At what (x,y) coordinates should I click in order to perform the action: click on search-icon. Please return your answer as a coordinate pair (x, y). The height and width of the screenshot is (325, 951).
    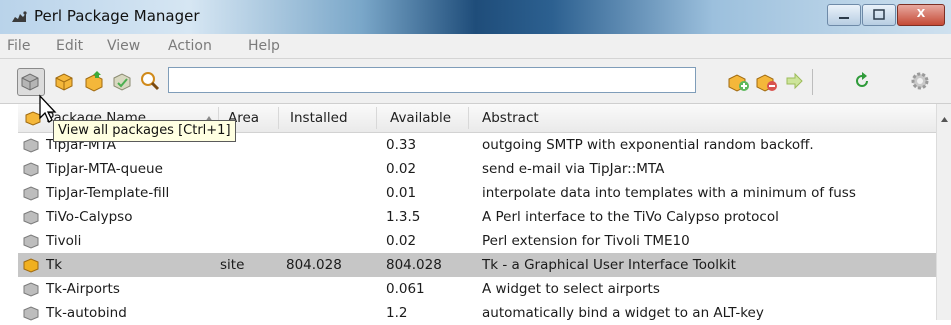
    Looking at the image, I should click on (150, 81).